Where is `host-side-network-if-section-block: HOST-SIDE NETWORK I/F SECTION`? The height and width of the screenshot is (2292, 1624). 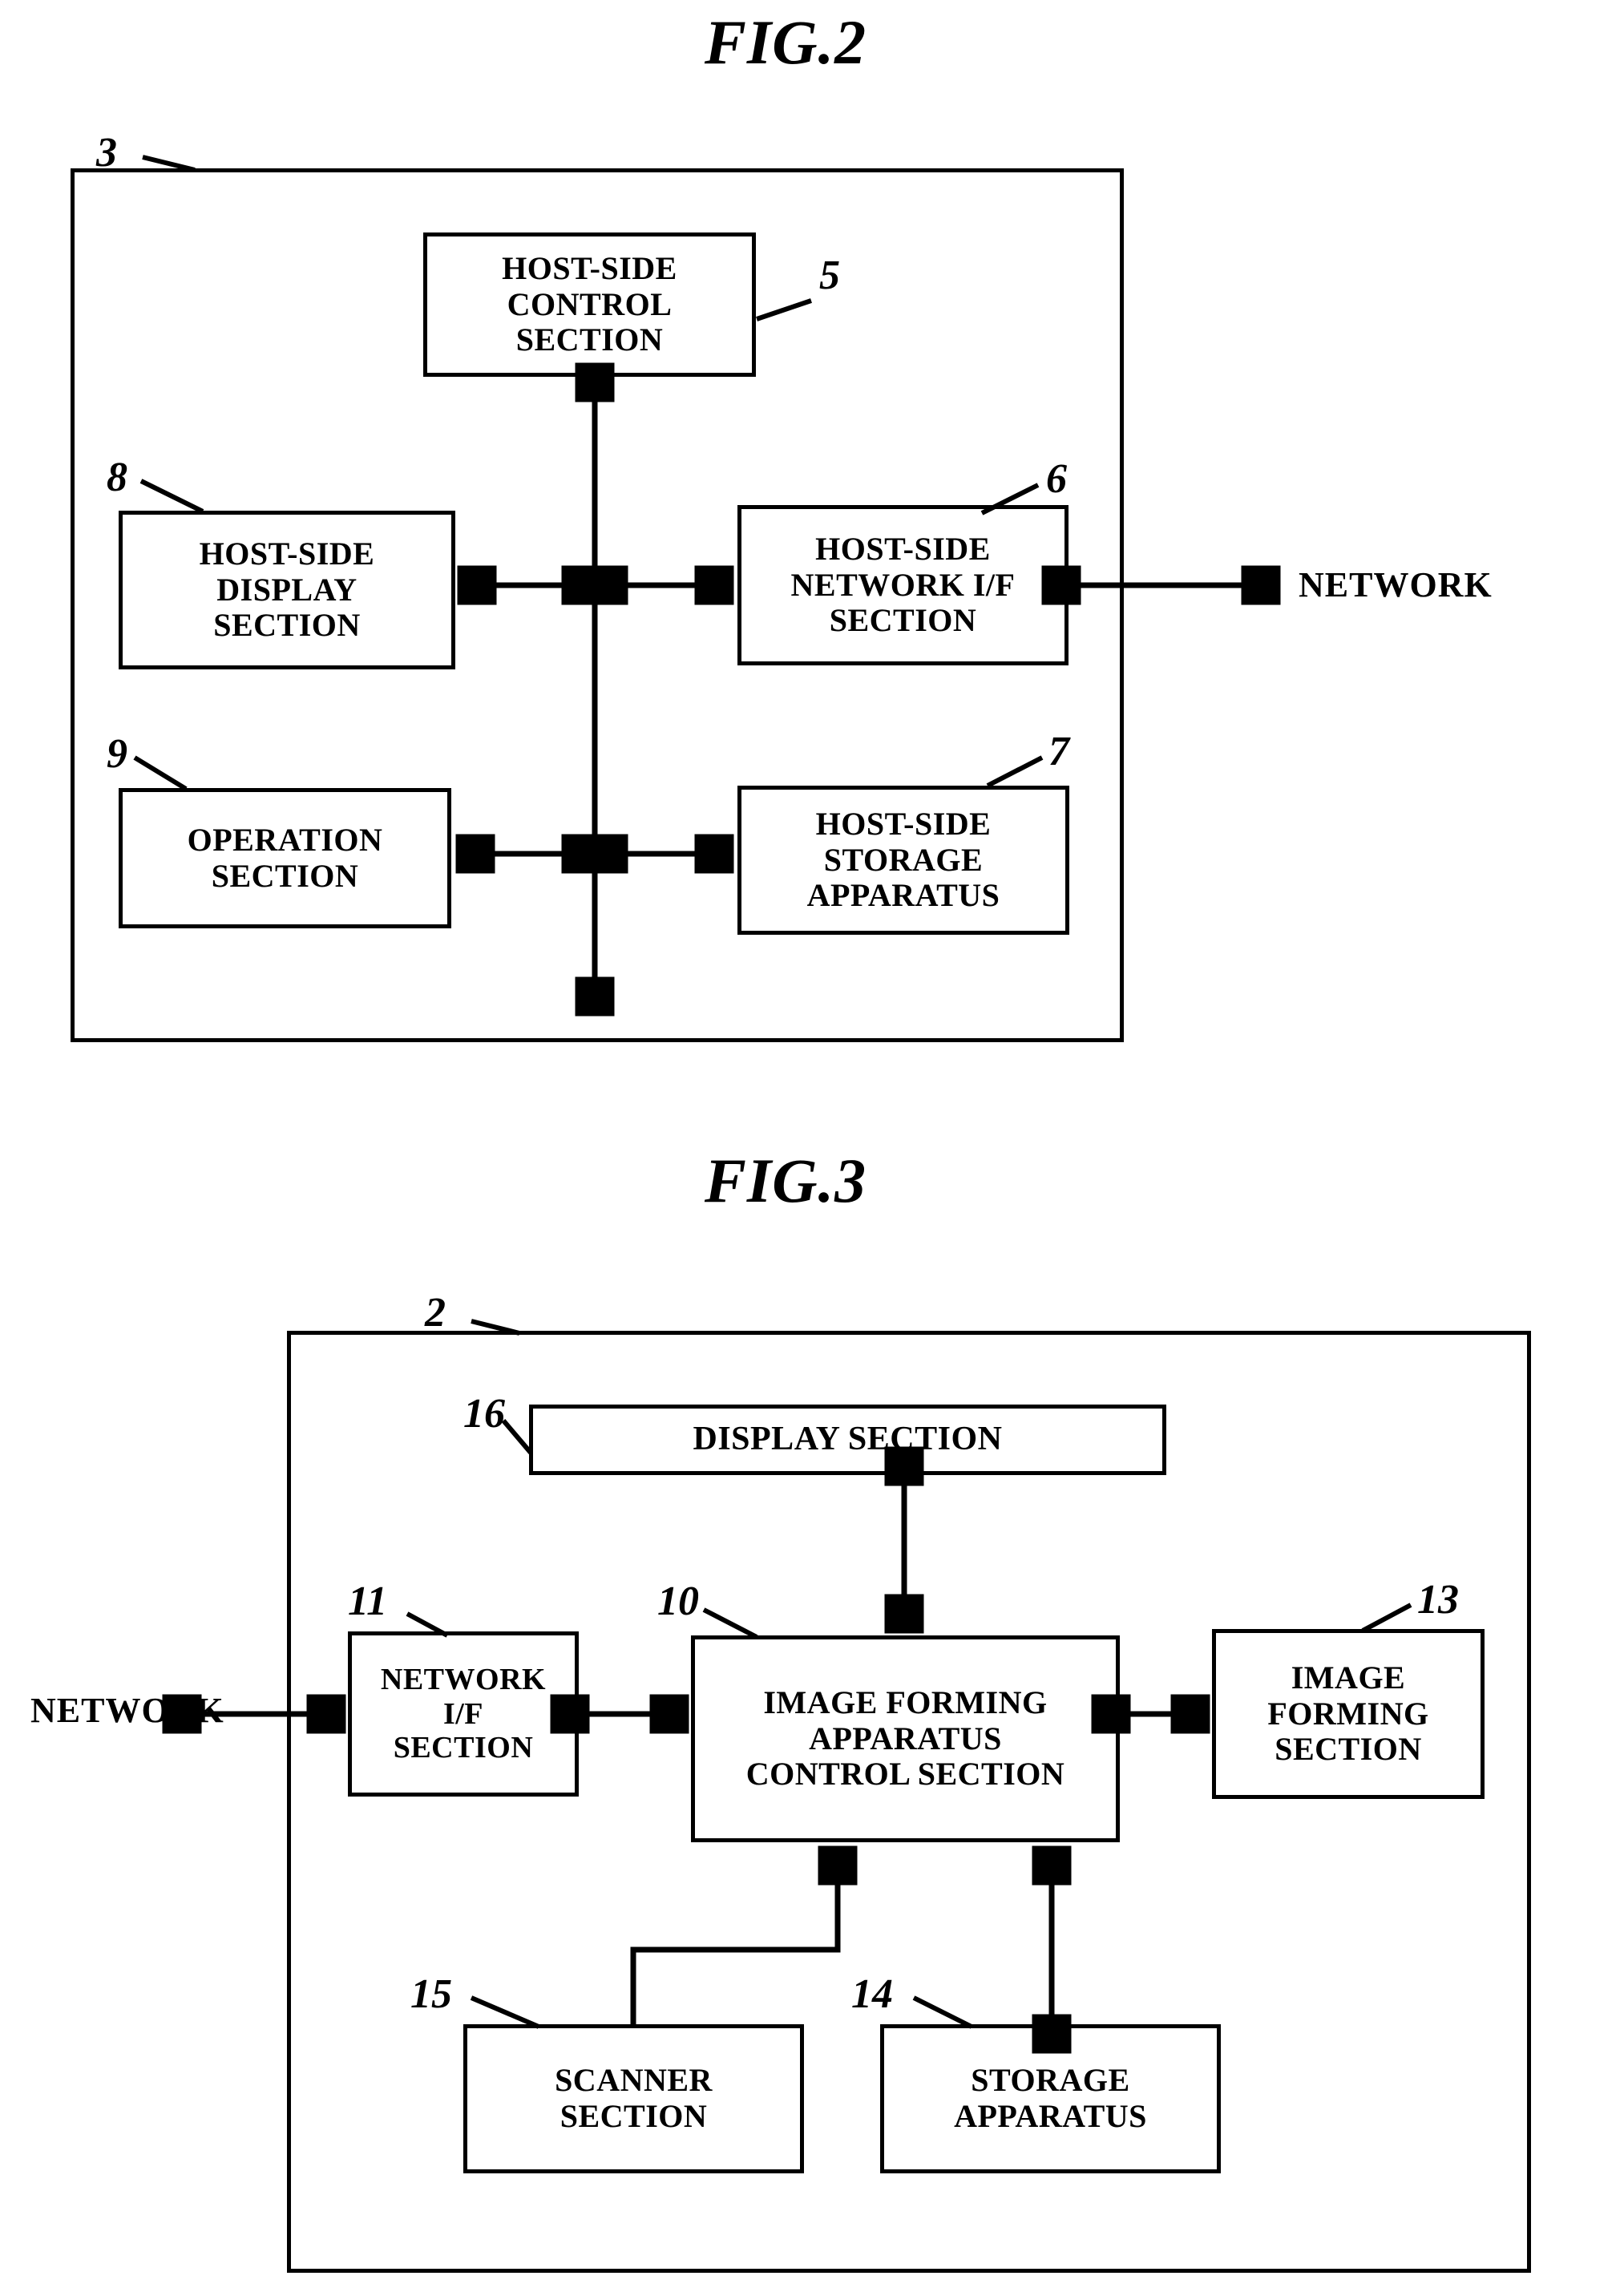
host-side-network-if-section-block: HOST-SIDE NETWORK I/F SECTION is located at coordinates (903, 585).